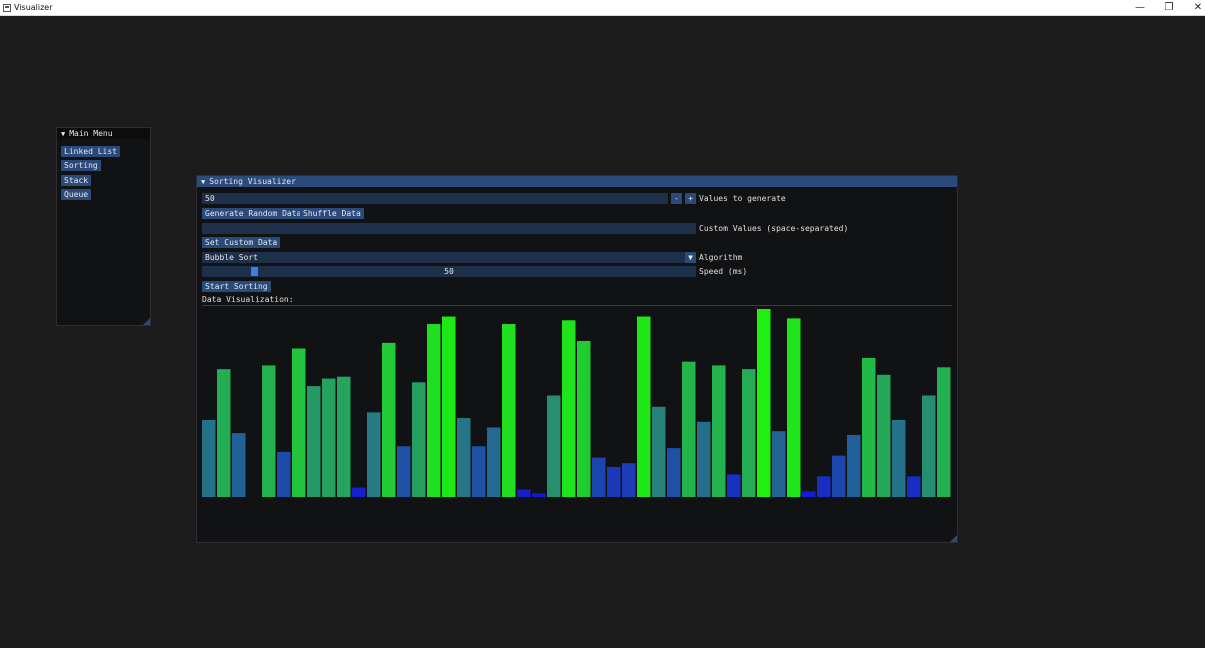 Image resolution: width=1205 pixels, height=648 pixels. Describe the element at coordinates (690, 198) in the screenshot. I see `increment-button: +` at that location.